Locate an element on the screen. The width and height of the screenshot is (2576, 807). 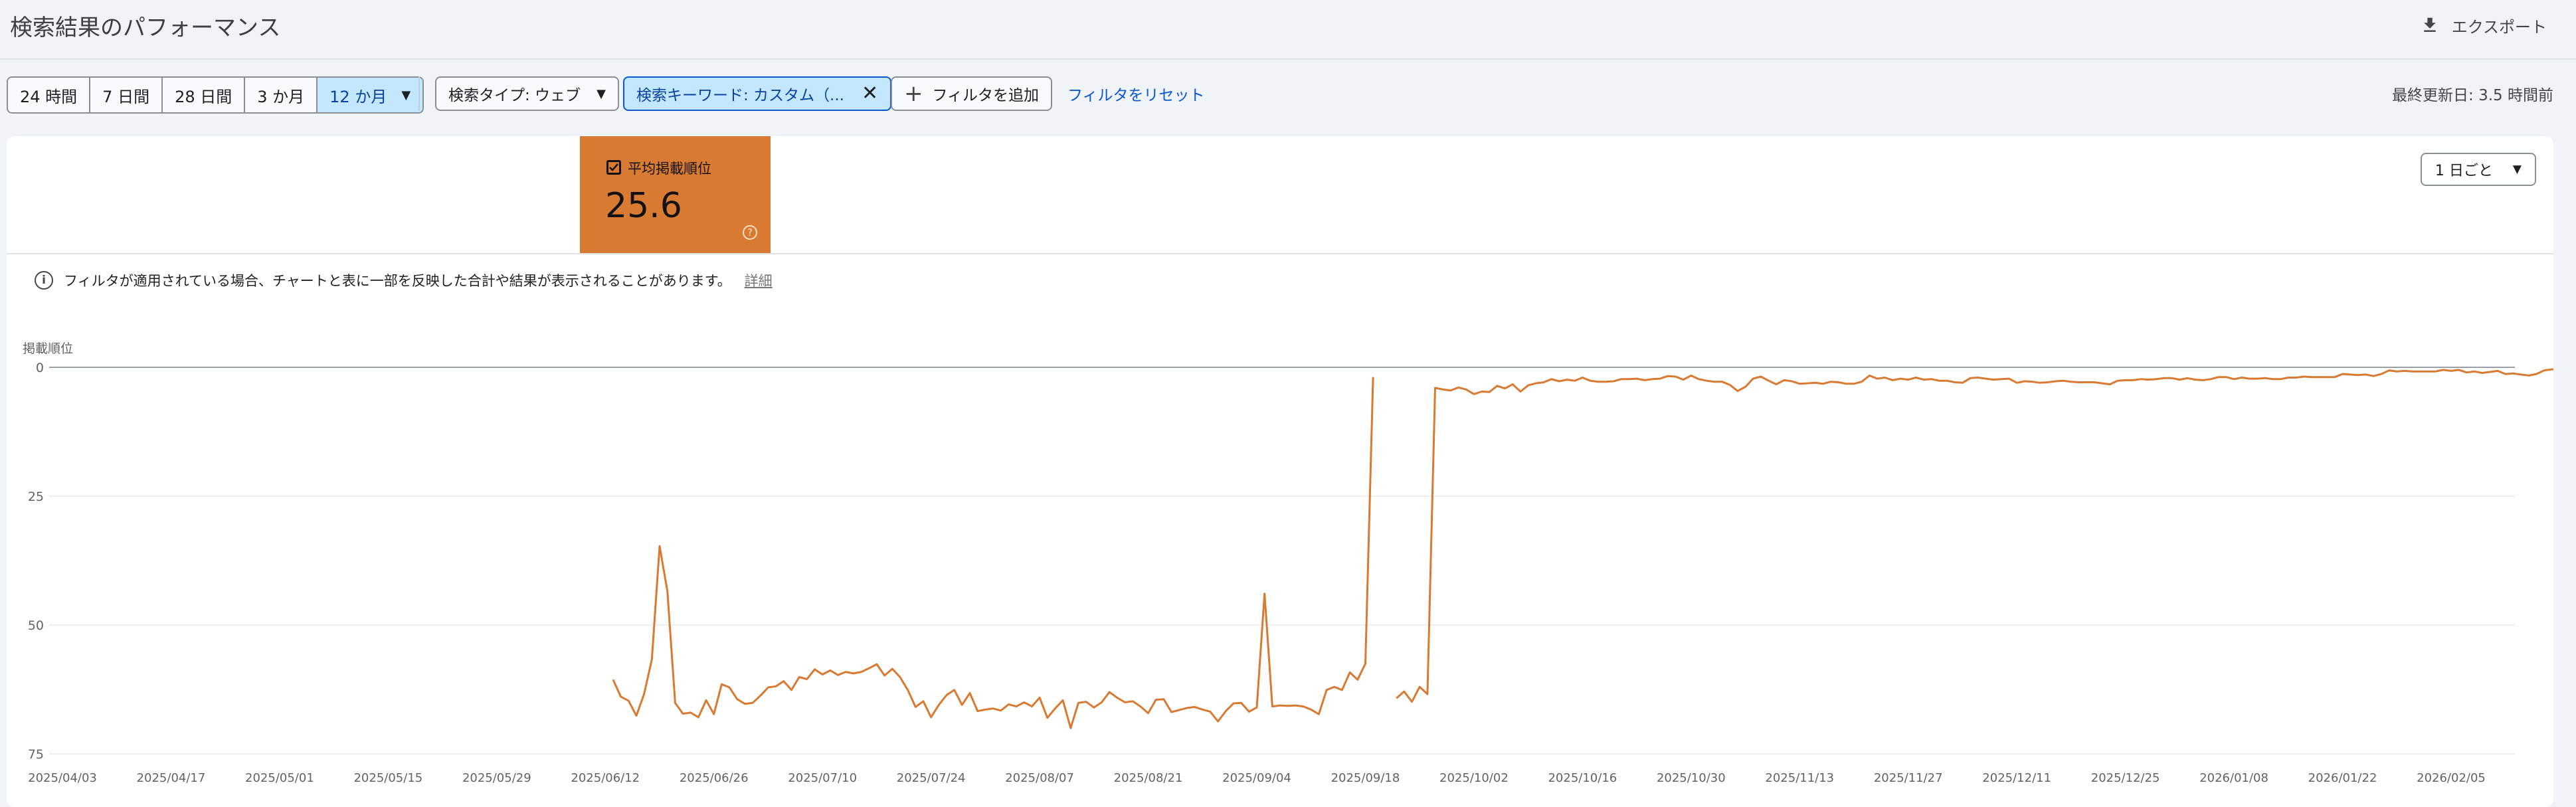
x-tick-label: 2025/10/30 is located at coordinates (1691, 778).